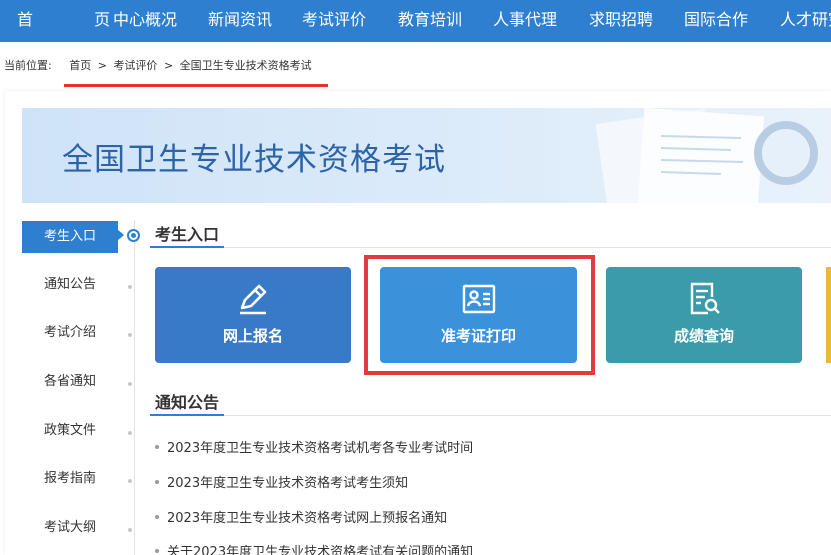 Image resolution: width=831 pixels, height=555 pixels. Describe the element at coordinates (245, 65) in the screenshot. I see `breadcrumb-current: 全国卫生专业技术资格考试` at that location.